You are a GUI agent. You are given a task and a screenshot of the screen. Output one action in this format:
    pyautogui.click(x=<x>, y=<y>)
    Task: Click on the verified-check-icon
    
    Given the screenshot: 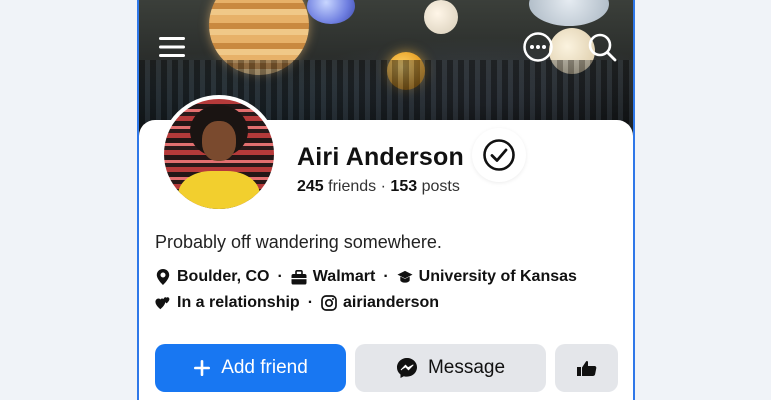 What is the action you would take?
    pyautogui.click(x=499, y=155)
    